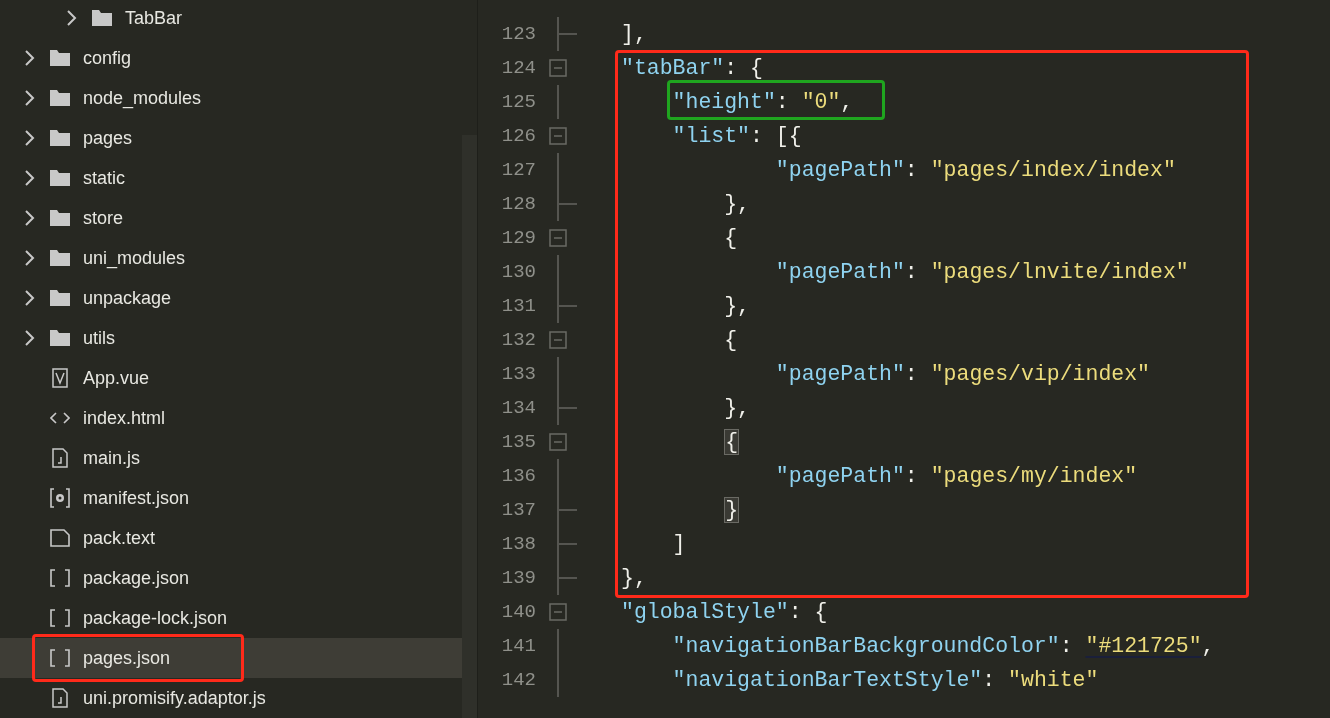  Describe the element at coordinates (634, 34) in the screenshot. I see `code-line: ],` at that location.